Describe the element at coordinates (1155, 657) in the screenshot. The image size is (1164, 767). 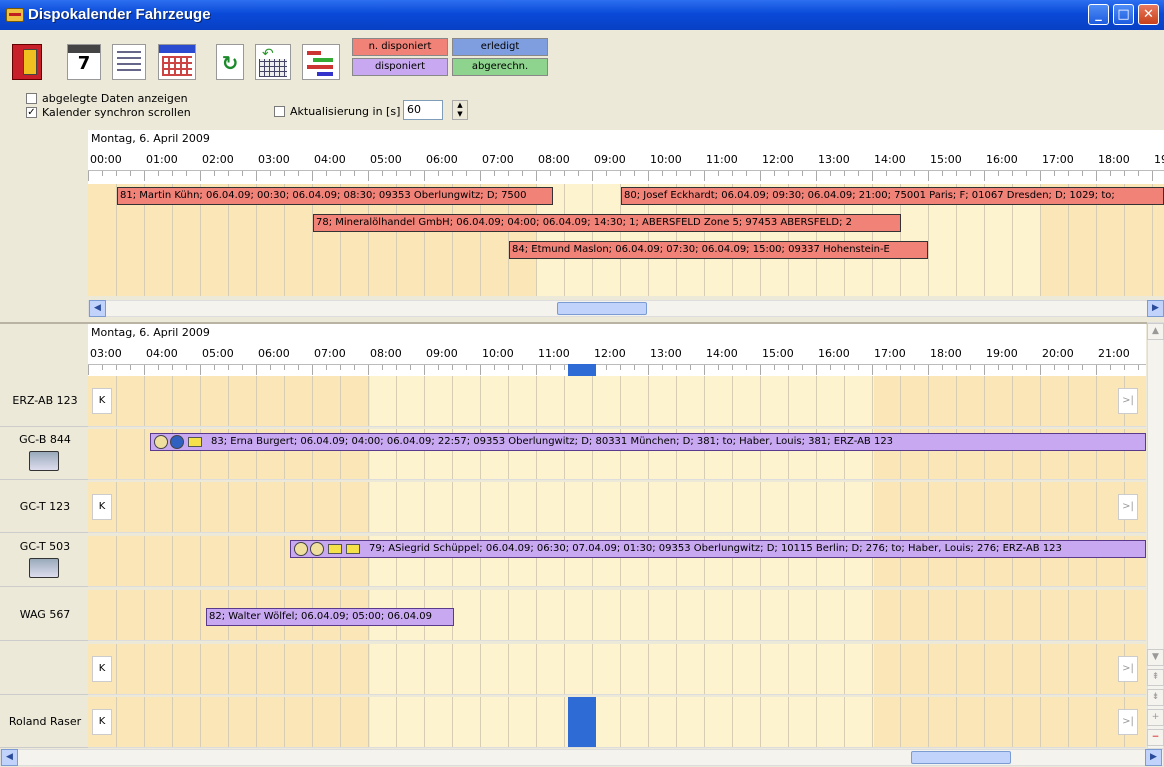
I see `scroll-down-button: ▼` at that location.